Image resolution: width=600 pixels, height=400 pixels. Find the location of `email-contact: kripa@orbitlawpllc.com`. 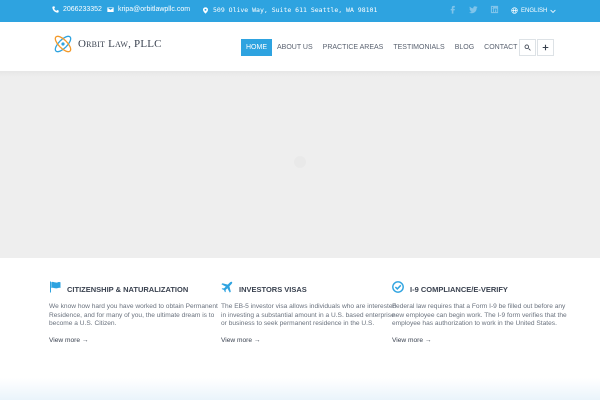

email-contact: kripa@orbitlawpllc.com is located at coordinates (148, 9).